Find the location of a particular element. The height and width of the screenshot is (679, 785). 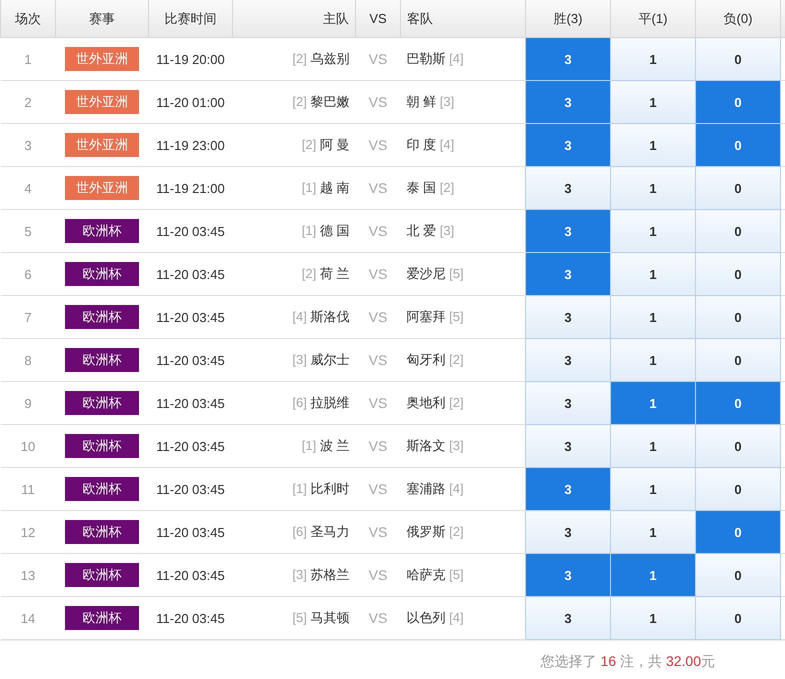

match-number: 5 is located at coordinates (28, 231).